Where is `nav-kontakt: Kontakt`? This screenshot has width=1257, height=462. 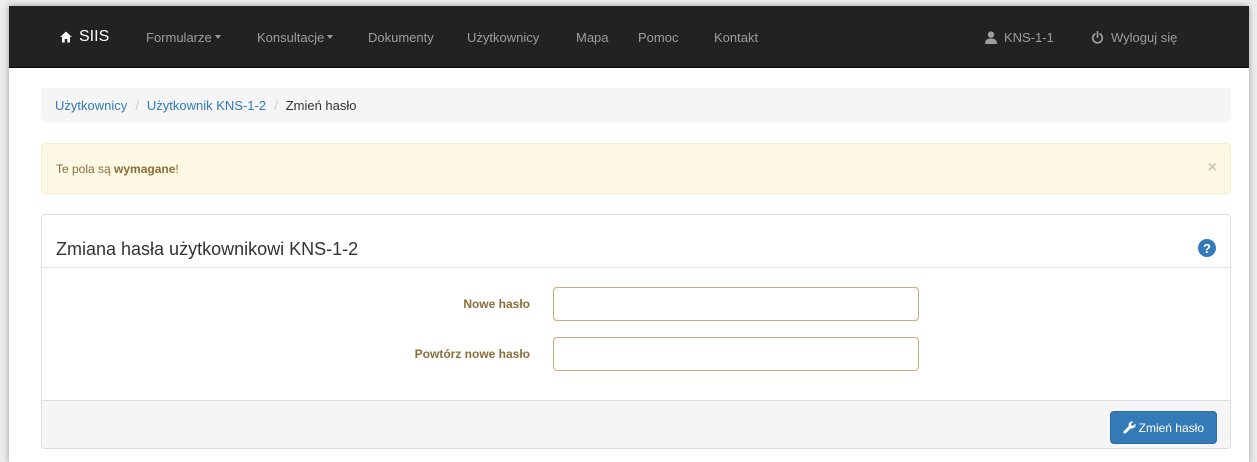
nav-kontakt: Kontakt is located at coordinates (736, 37).